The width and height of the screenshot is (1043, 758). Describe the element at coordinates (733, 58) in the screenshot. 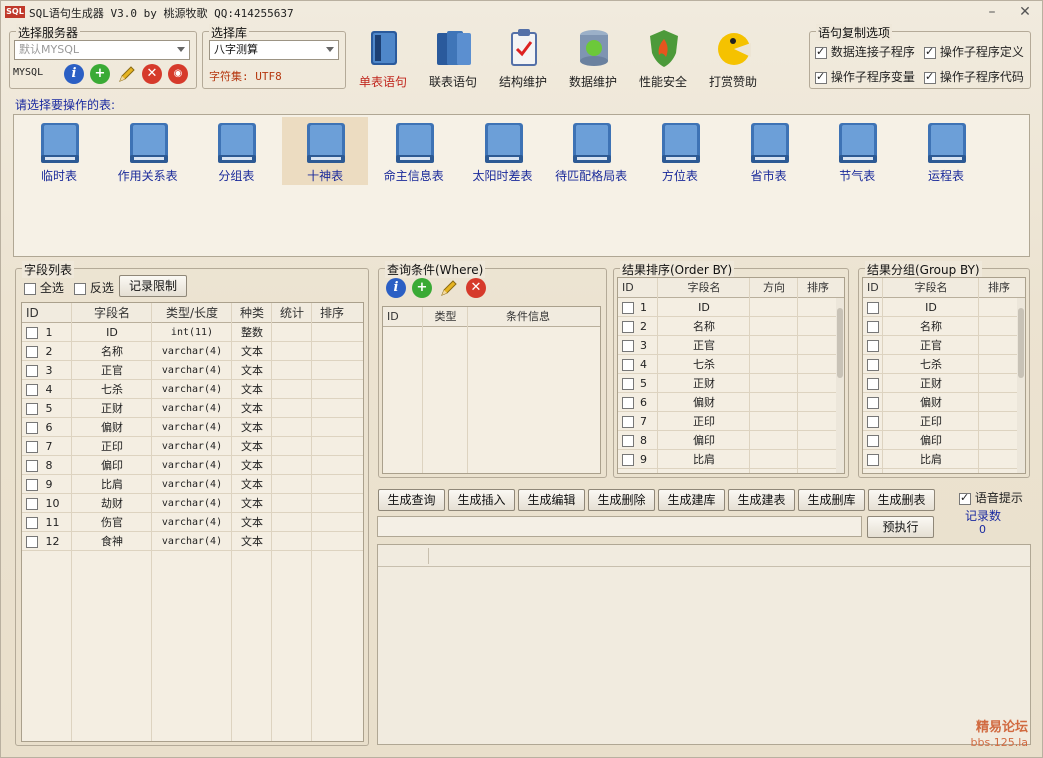

I see `toolbar-button-6: 打赏赞助` at that location.